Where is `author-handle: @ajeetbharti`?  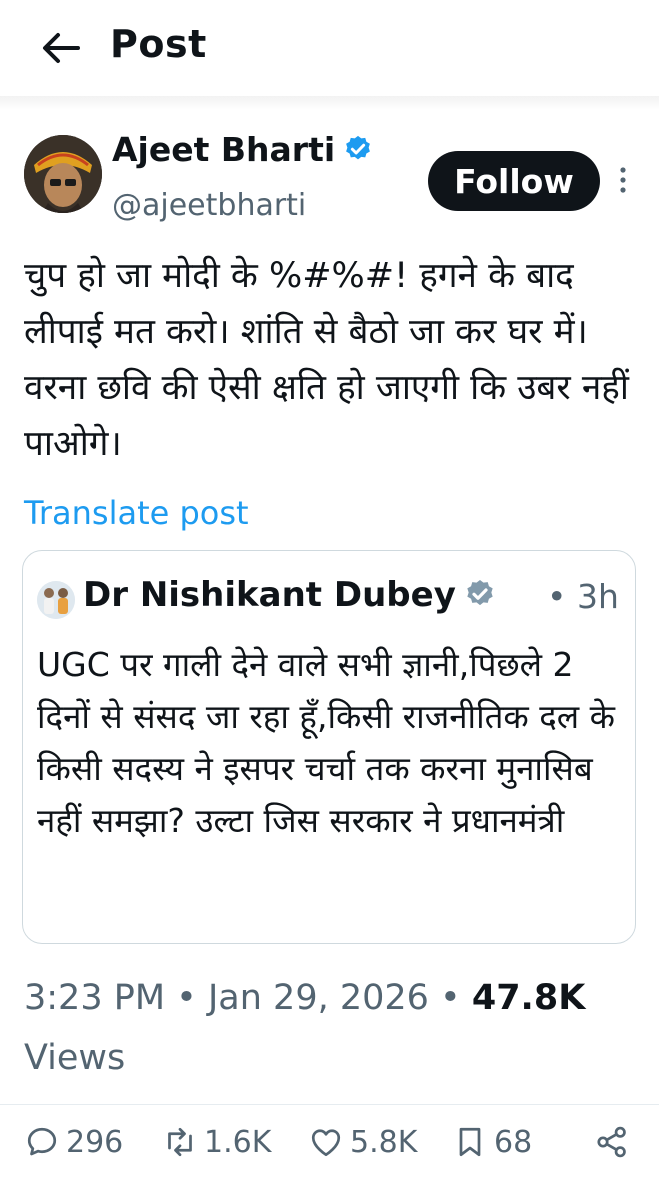
author-handle: @ajeetbharti is located at coordinates (209, 205).